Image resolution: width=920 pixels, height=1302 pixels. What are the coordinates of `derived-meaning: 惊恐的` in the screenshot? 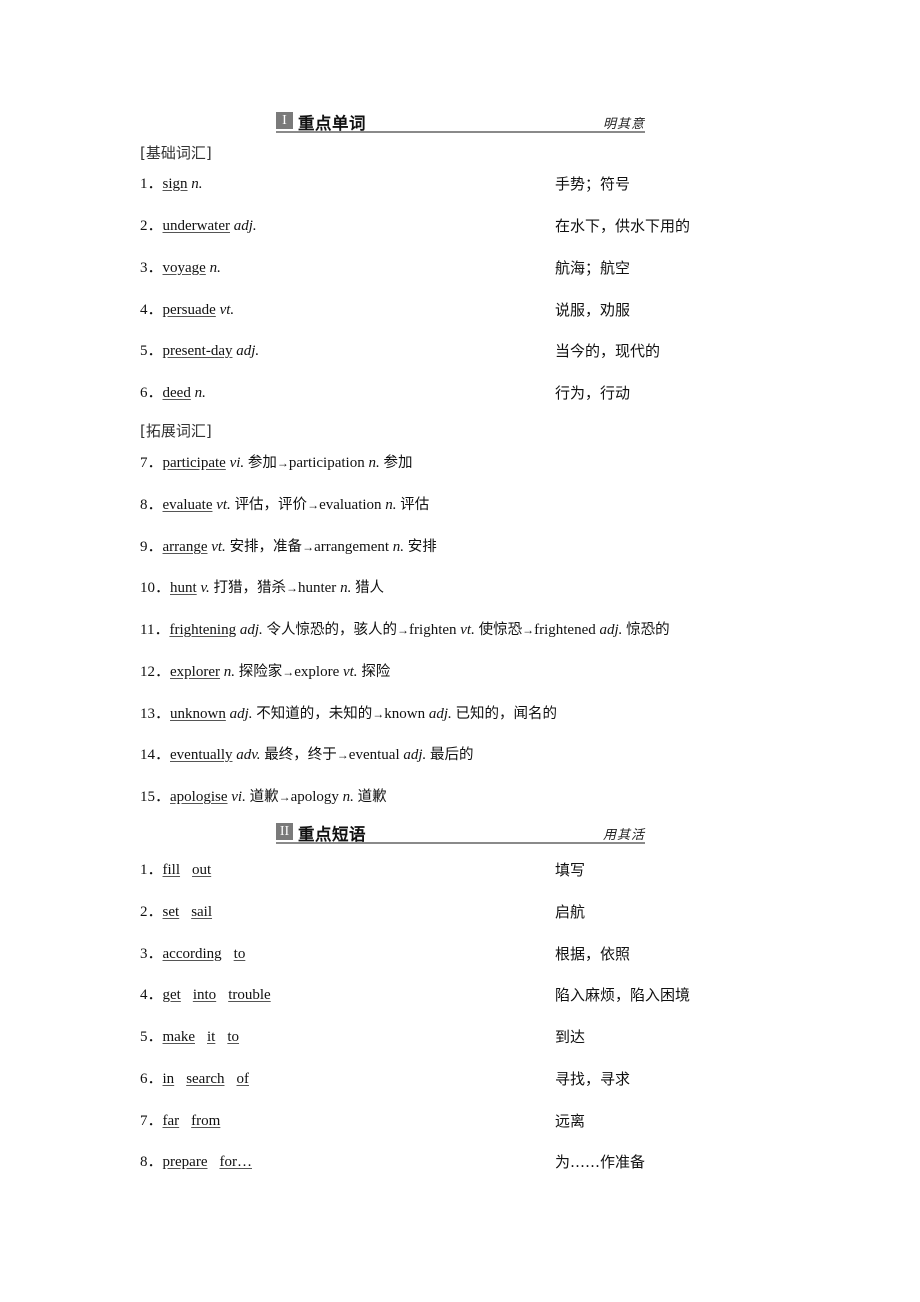 It's located at (648, 630).